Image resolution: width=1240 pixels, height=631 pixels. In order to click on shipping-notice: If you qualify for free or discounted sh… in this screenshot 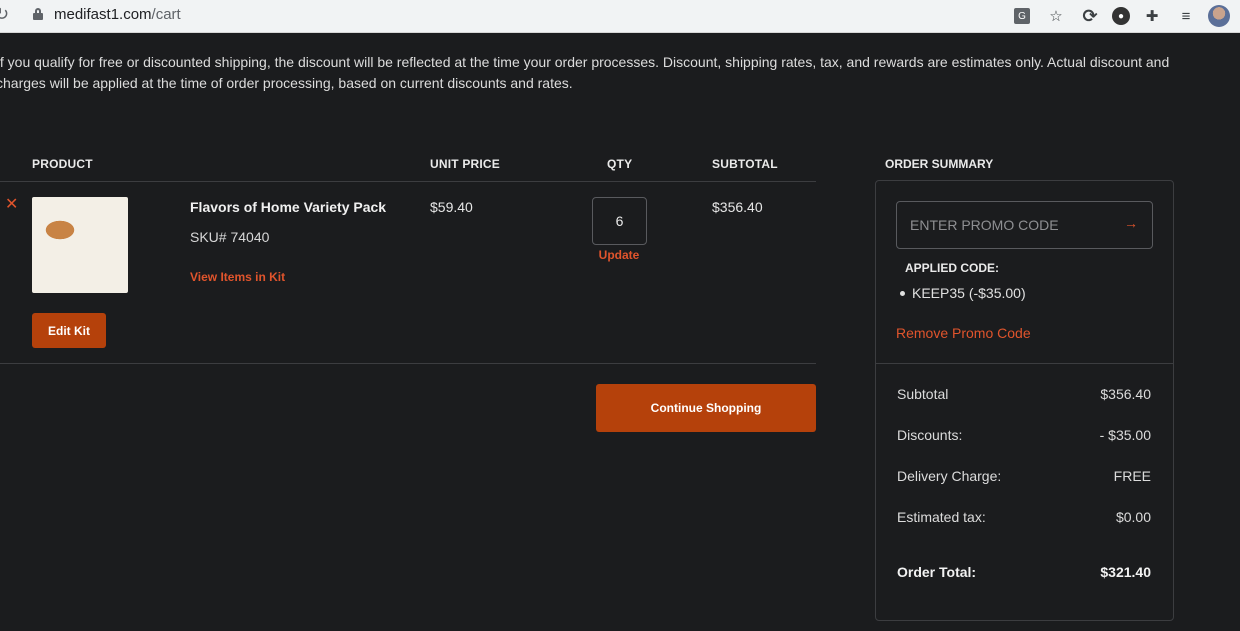, I will do `click(585, 72)`.